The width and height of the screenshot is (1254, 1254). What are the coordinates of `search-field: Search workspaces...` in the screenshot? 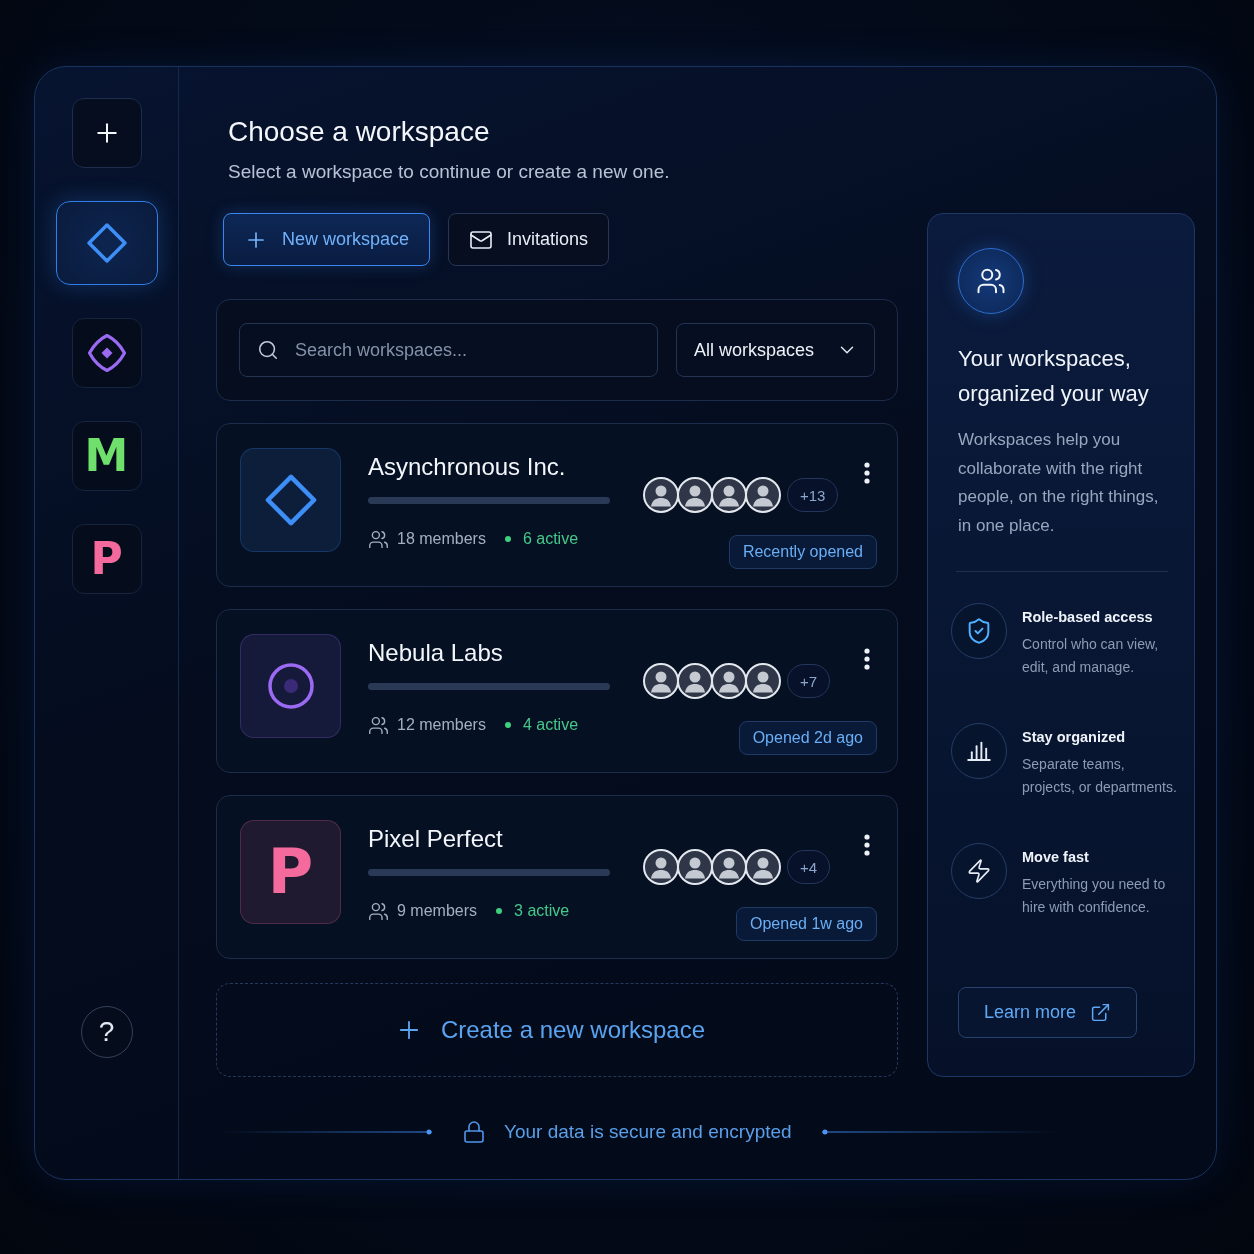 It's located at (448, 350).